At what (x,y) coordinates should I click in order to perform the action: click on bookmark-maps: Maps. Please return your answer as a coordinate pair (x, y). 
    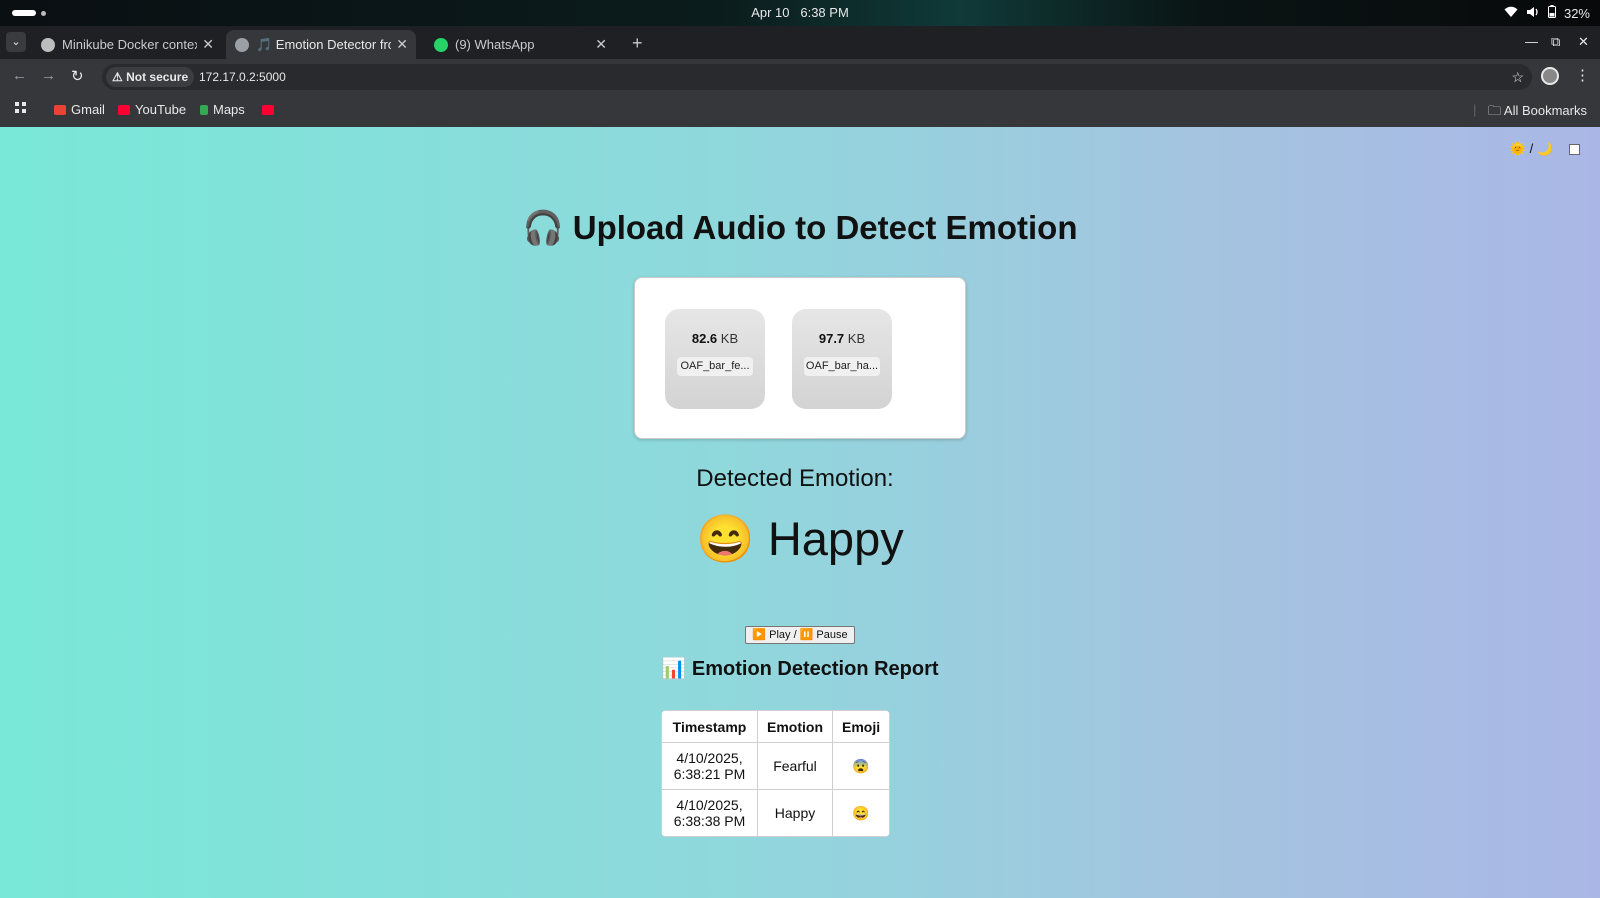
    Looking at the image, I should click on (222, 109).